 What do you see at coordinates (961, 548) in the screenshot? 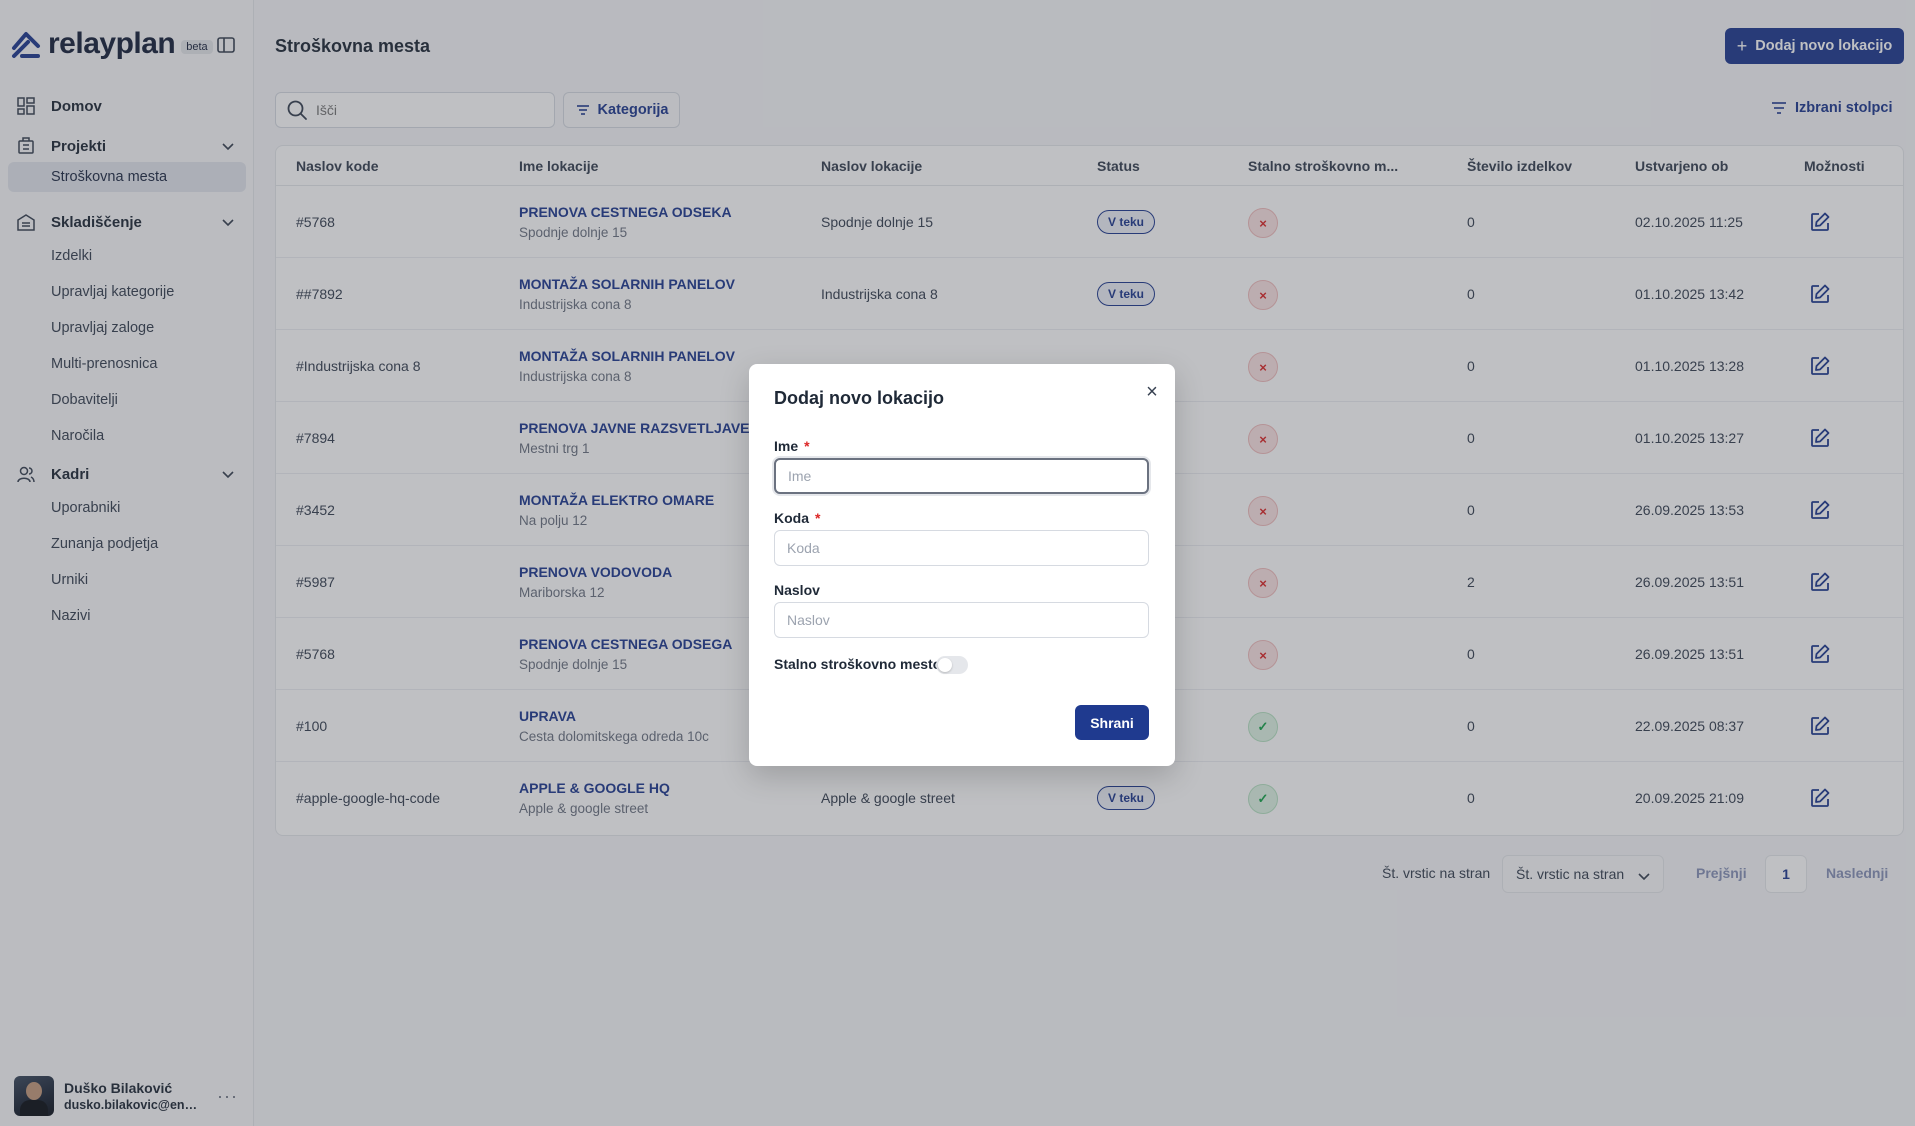
I see `code-field` at bounding box center [961, 548].